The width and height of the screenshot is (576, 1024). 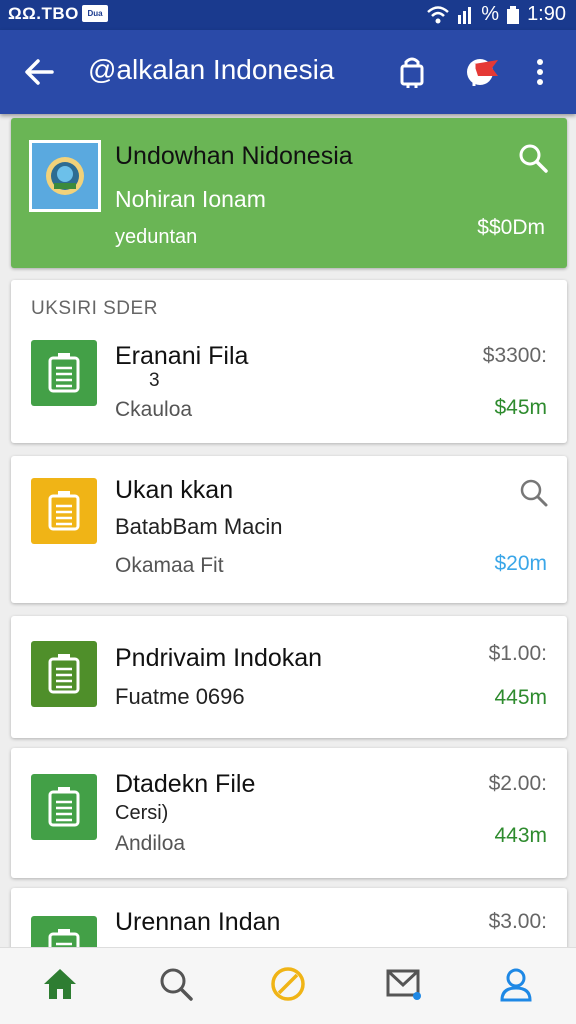 What do you see at coordinates (234, 156) in the screenshot?
I see `featured-title: Undowhan Nidonesia` at bounding box center [234, 156].